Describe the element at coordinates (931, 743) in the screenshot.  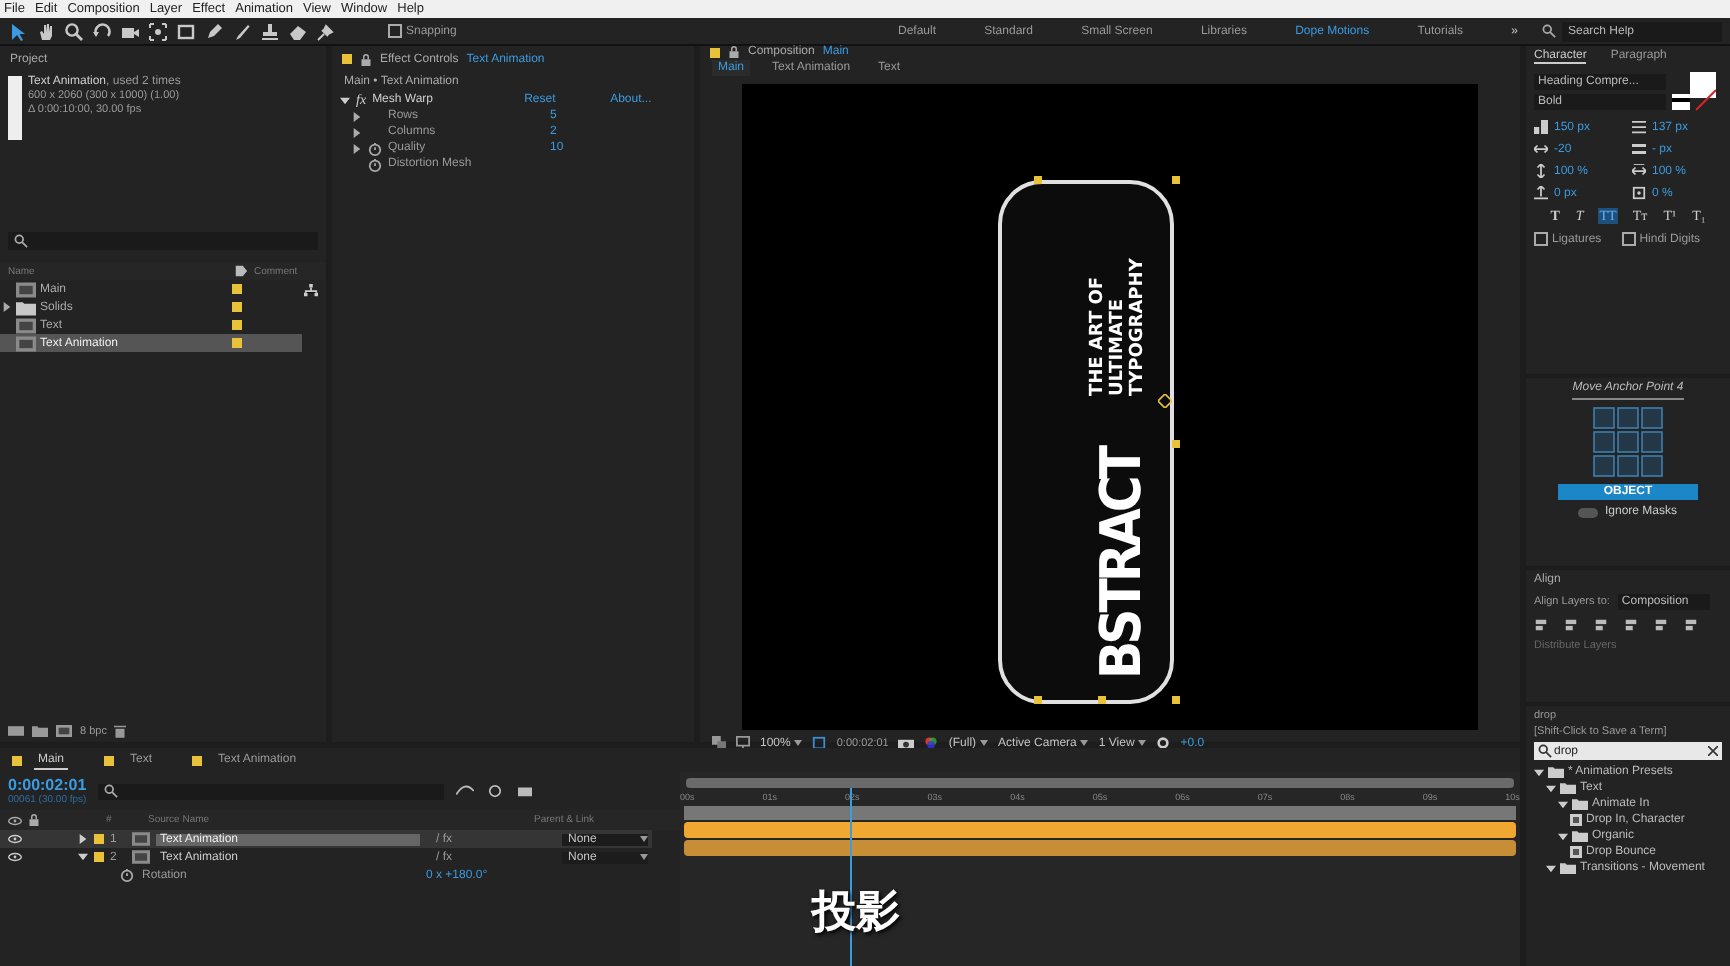
I see `color-channels-icon` at that location.